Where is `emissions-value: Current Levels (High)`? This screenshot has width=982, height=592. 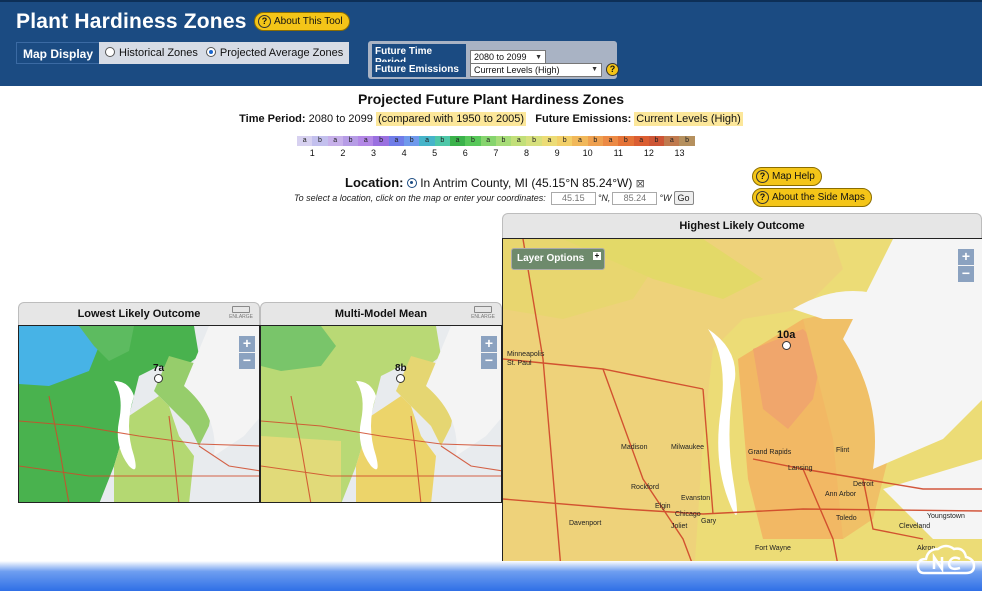 emissions-value: Current Levels (High) is located at coordinates (688, 119).